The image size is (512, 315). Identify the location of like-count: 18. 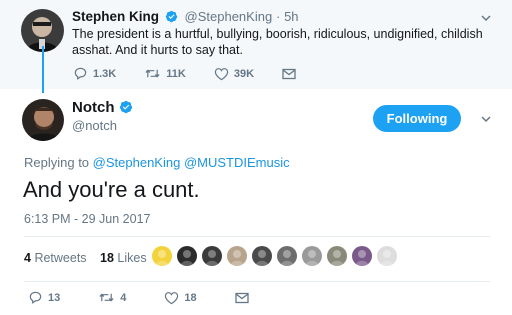
(190, 297).